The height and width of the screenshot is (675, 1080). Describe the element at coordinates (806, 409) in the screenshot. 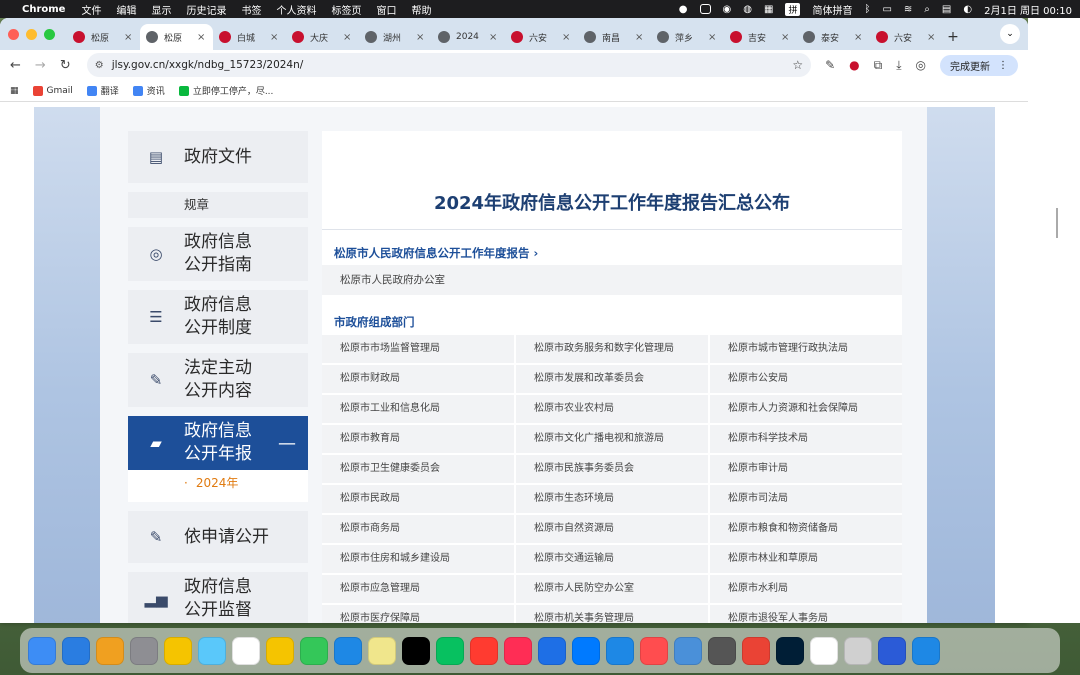

I see `department-link: 松原市人力资源和社会保障局` at that location.